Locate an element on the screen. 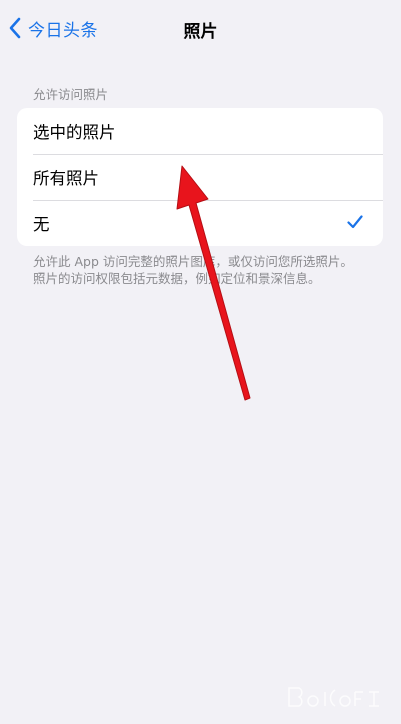 The width and height of the screenshot is (401, 724). option-label: 无 is located at coordinates (41, 224).